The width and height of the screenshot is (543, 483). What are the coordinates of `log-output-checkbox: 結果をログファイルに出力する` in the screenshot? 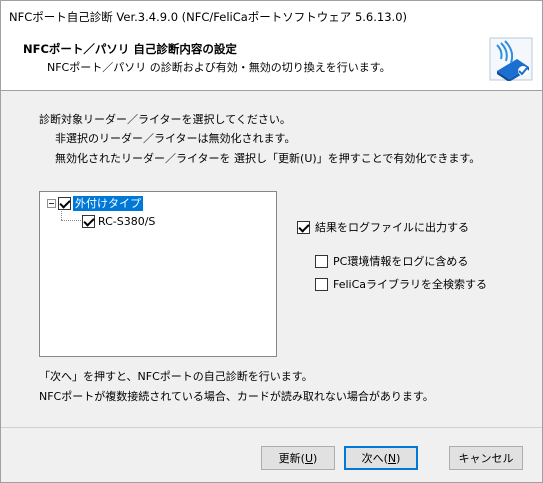 It's located at (383, 227).